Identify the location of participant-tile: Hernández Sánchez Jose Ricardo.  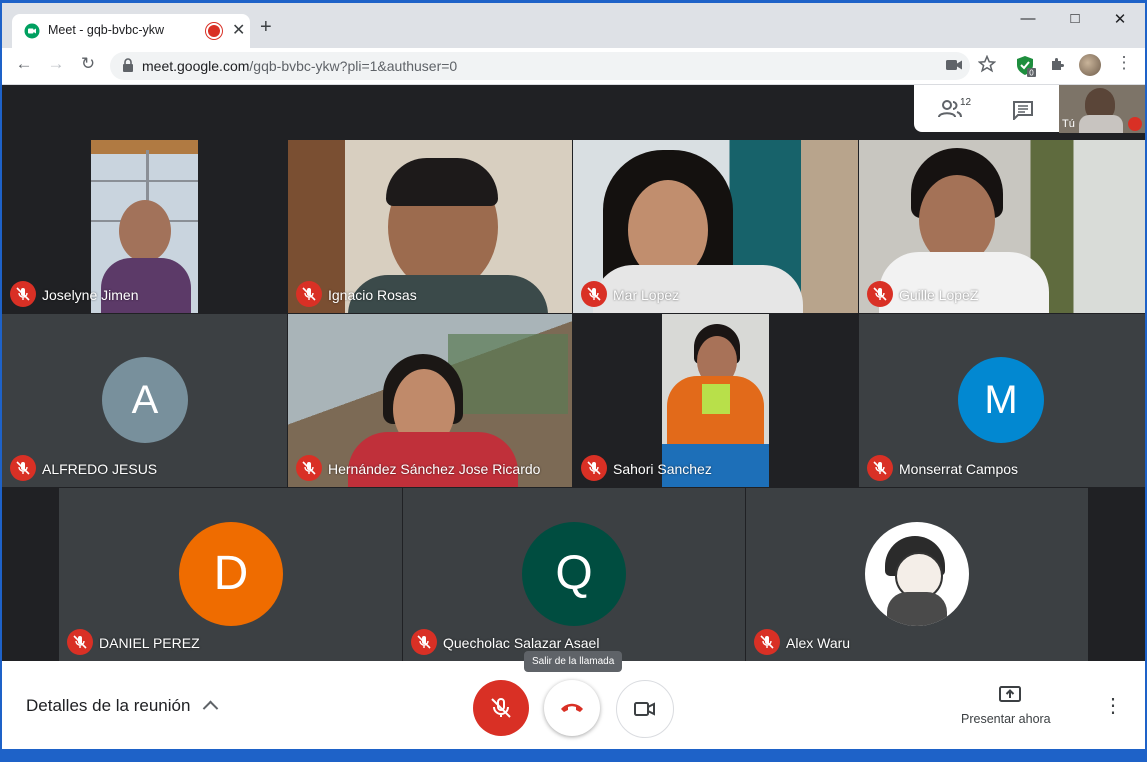
(430, 400).